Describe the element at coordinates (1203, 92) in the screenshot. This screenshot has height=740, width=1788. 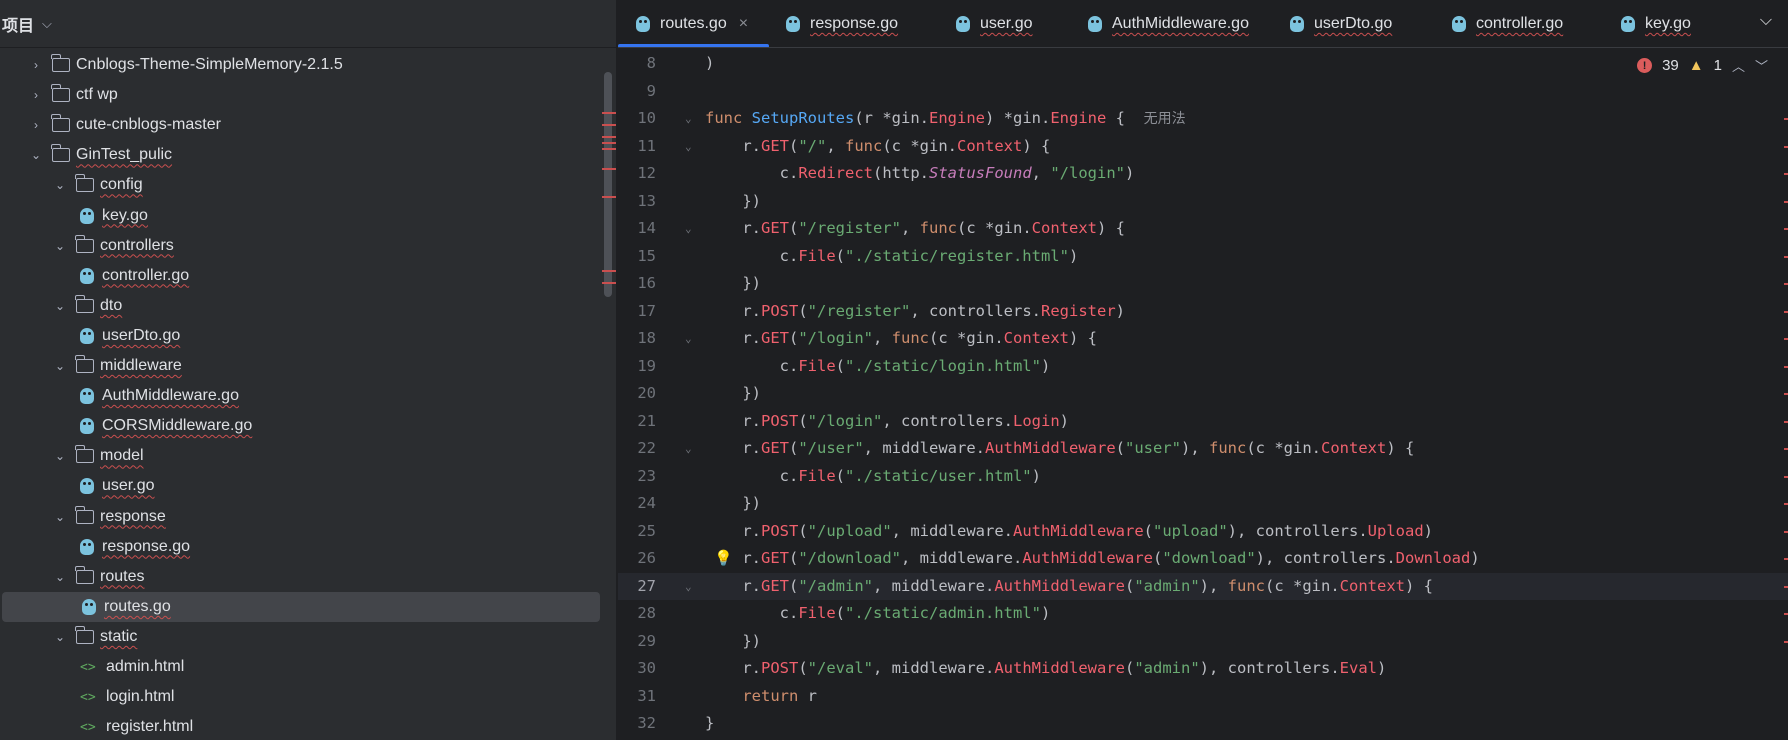
I see `code-line: 9` at that location.